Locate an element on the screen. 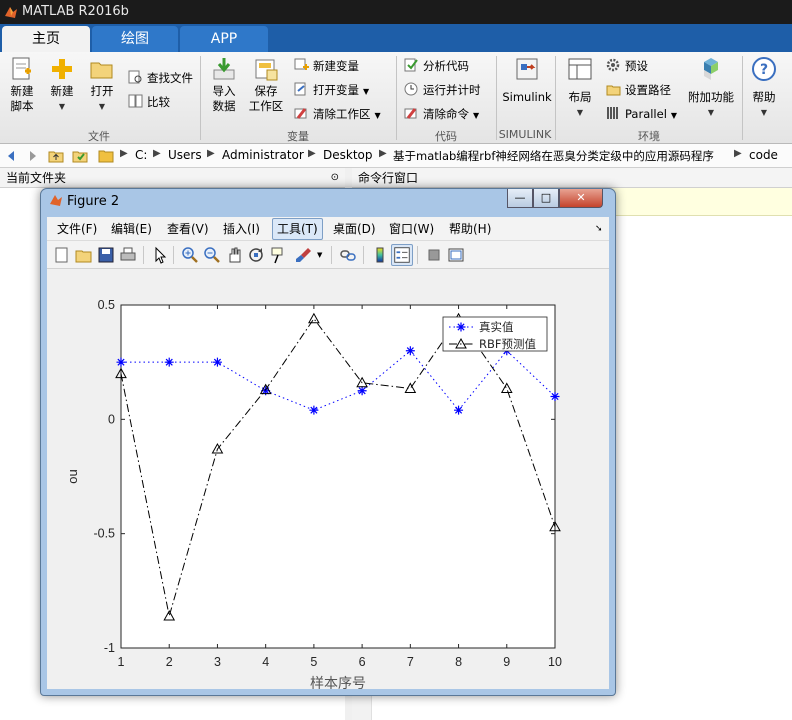 The image size is (792, 720). code-group-label: 代码 is located at coordinates (446, 136).